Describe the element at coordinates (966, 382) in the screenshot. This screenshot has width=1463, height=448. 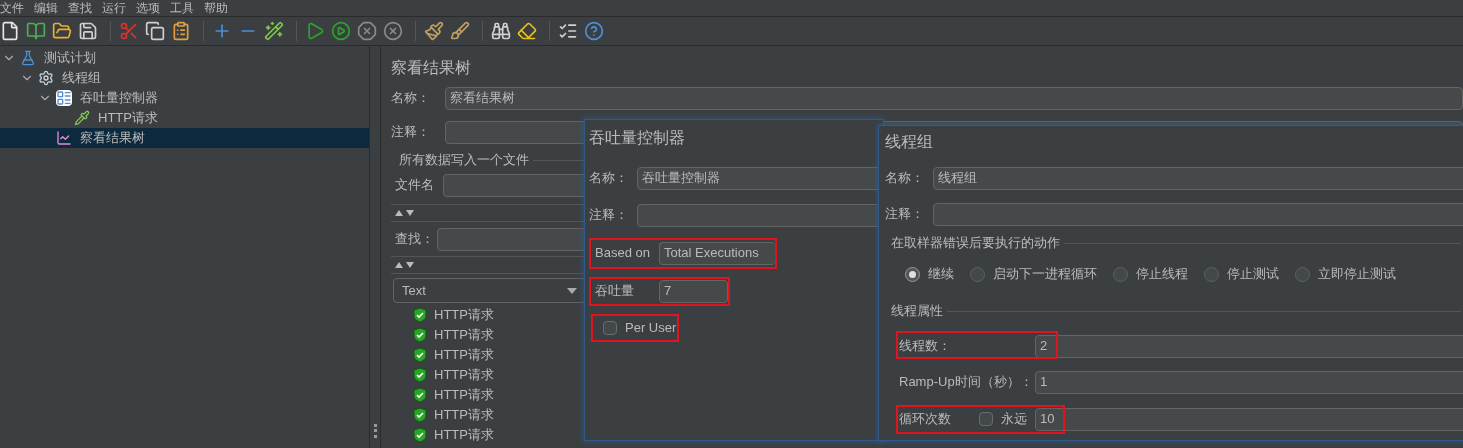
I see `field-label: Ramp-Up时间（秒）：` at that location.